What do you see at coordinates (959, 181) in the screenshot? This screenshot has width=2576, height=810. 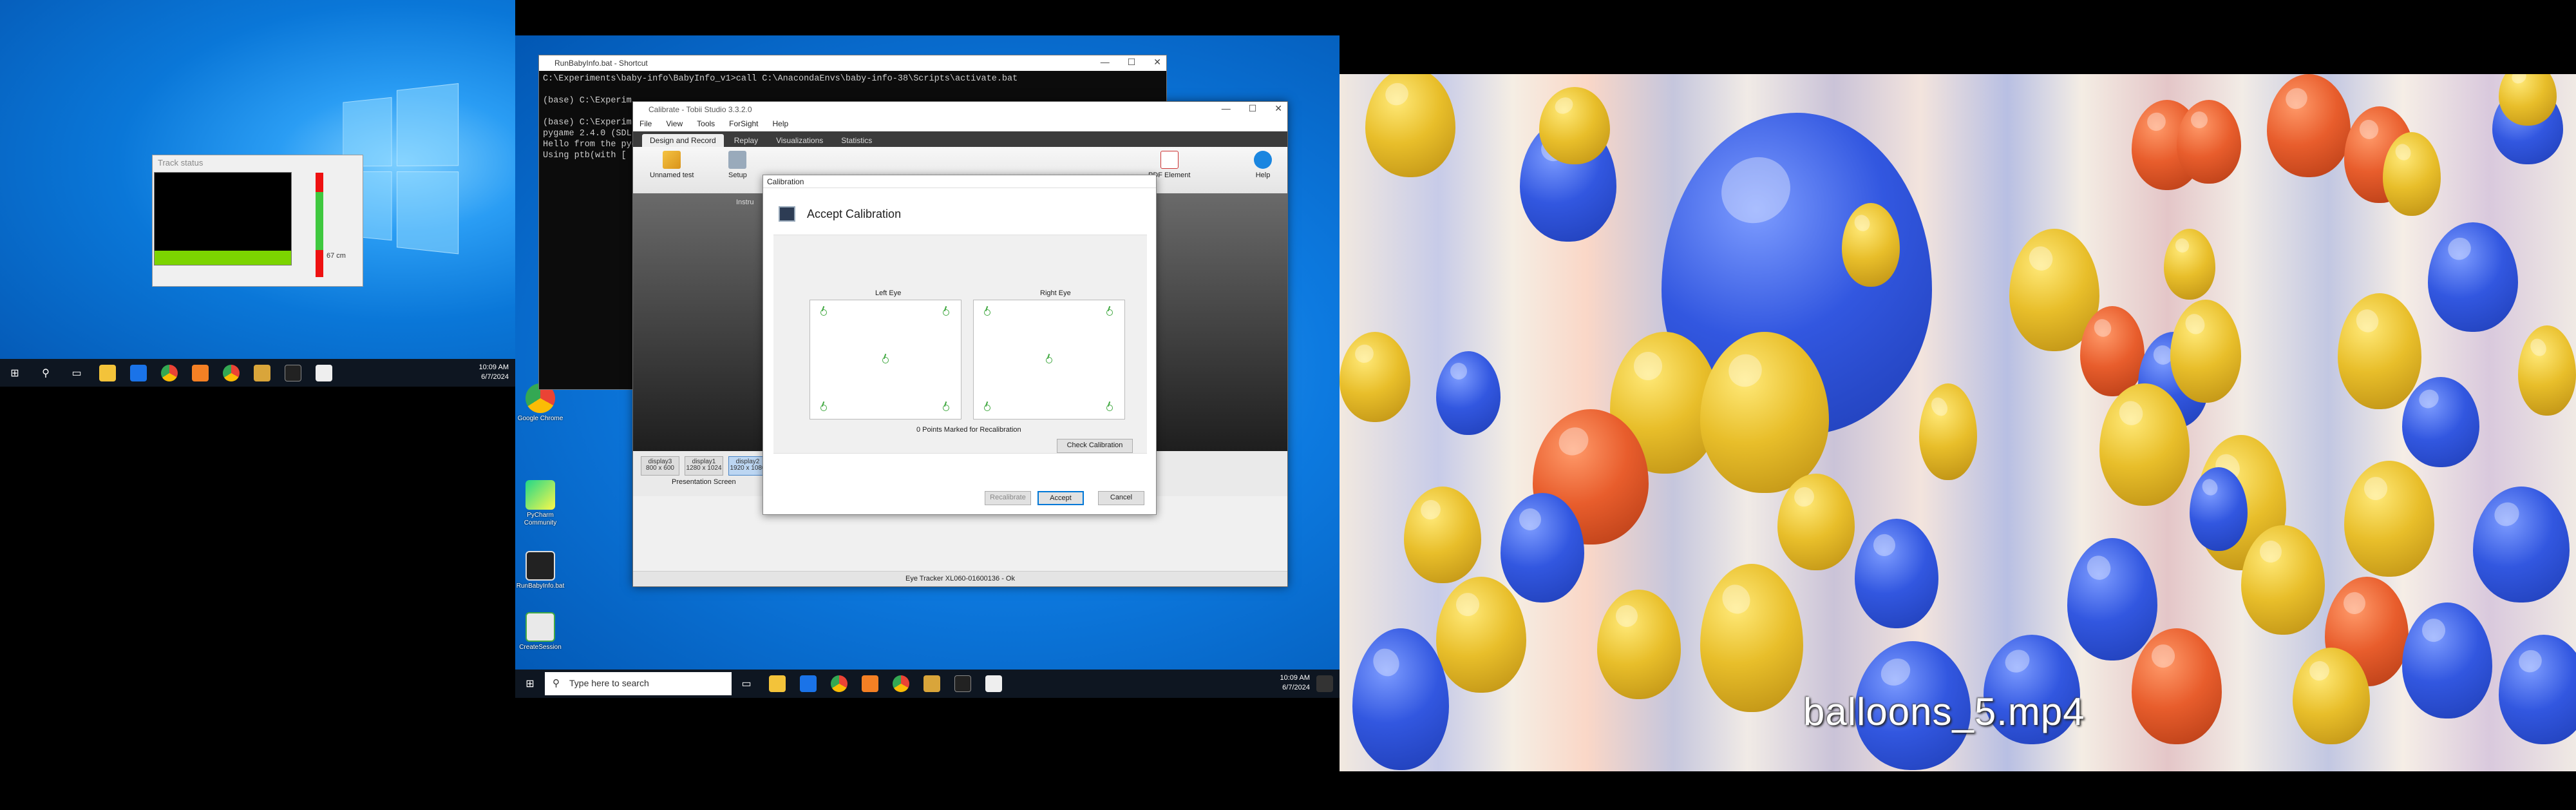 I see `calibration-title-bar: Calibration` at bounding box center [959, 181].